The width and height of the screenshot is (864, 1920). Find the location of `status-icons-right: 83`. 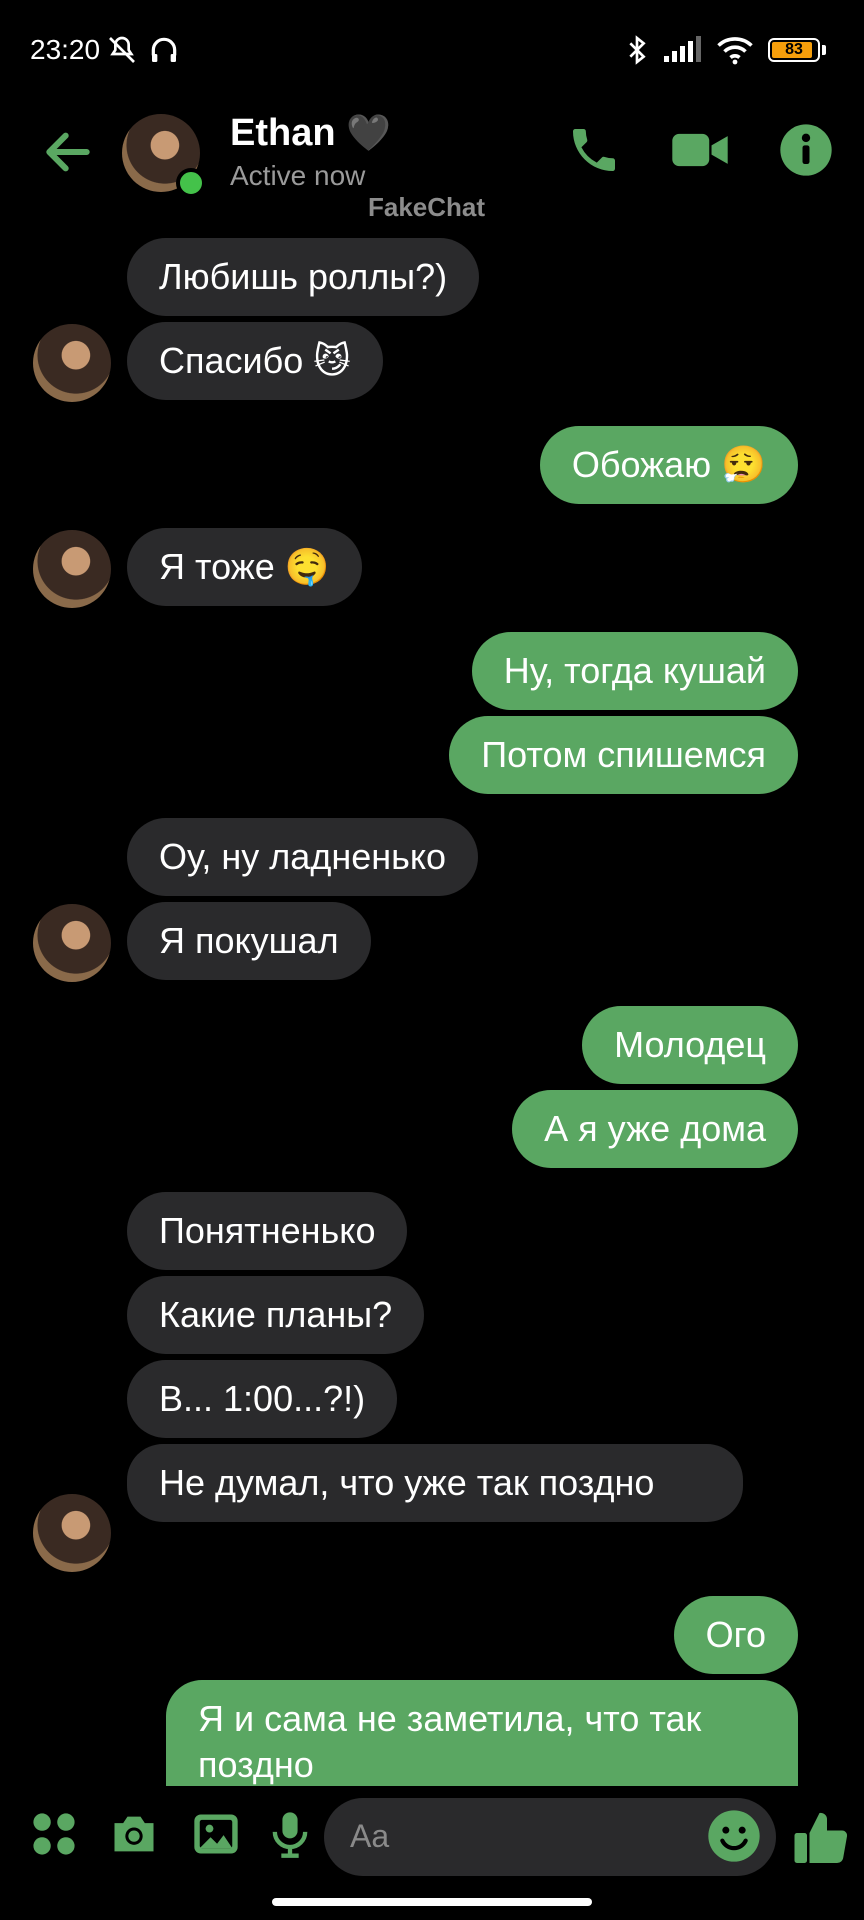

status-icons-right: 83 is located at coordinates (726, 50).